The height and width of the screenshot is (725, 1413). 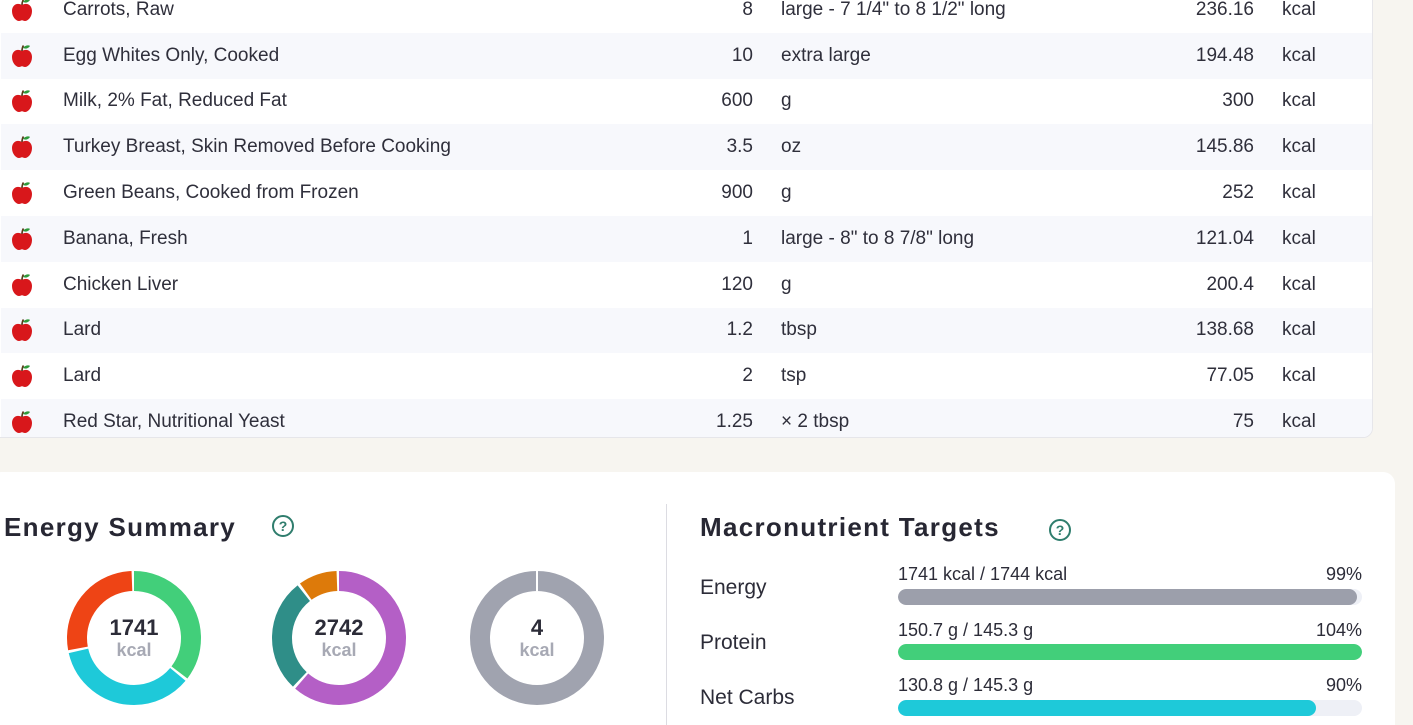 What do you see at coordinates (733, 642) in the screenshot?
I see `macro-label-protein: Protein` at bounding box center [733, 642].